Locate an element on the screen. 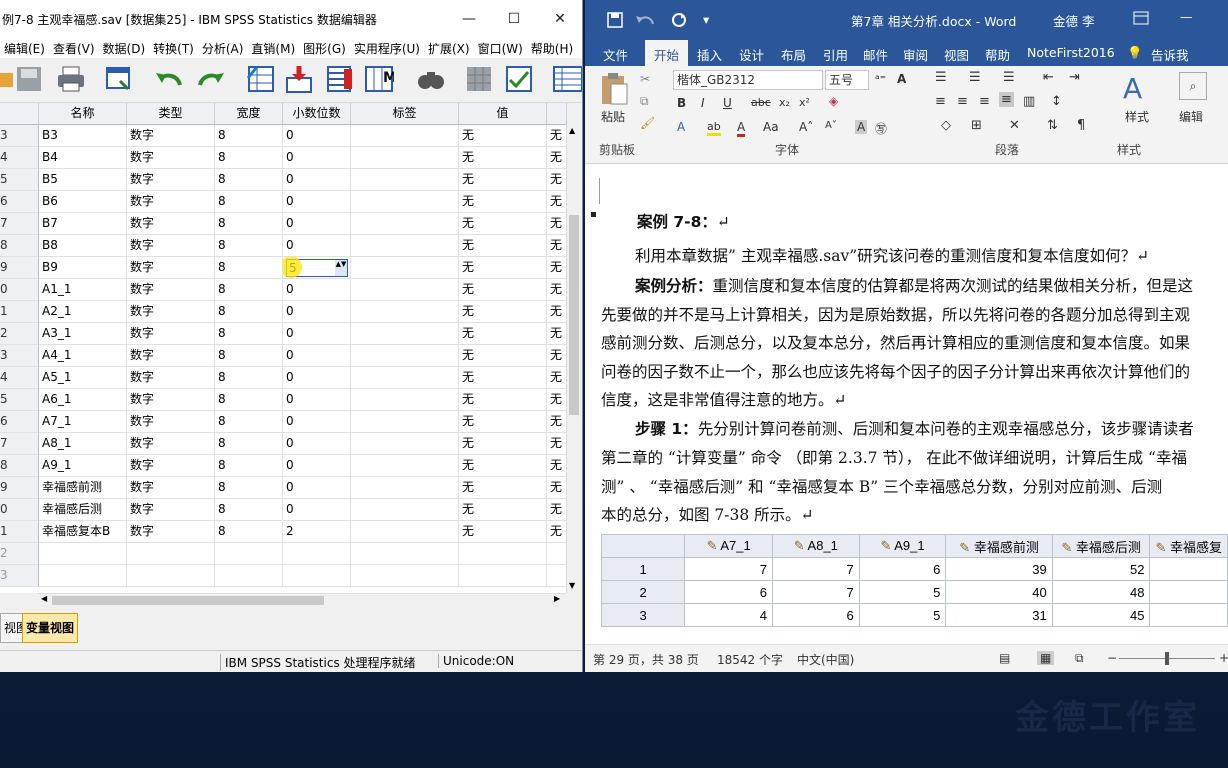 The image size is (1228, 768). col-header-label: 标签 is located at coordinates (405, 114).